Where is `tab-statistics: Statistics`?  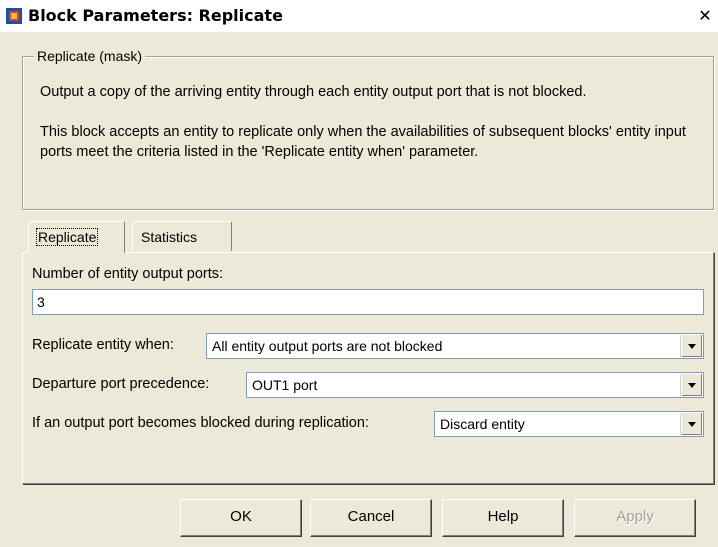 tab-statistics: Statistics is located at coordinates (182, 236).